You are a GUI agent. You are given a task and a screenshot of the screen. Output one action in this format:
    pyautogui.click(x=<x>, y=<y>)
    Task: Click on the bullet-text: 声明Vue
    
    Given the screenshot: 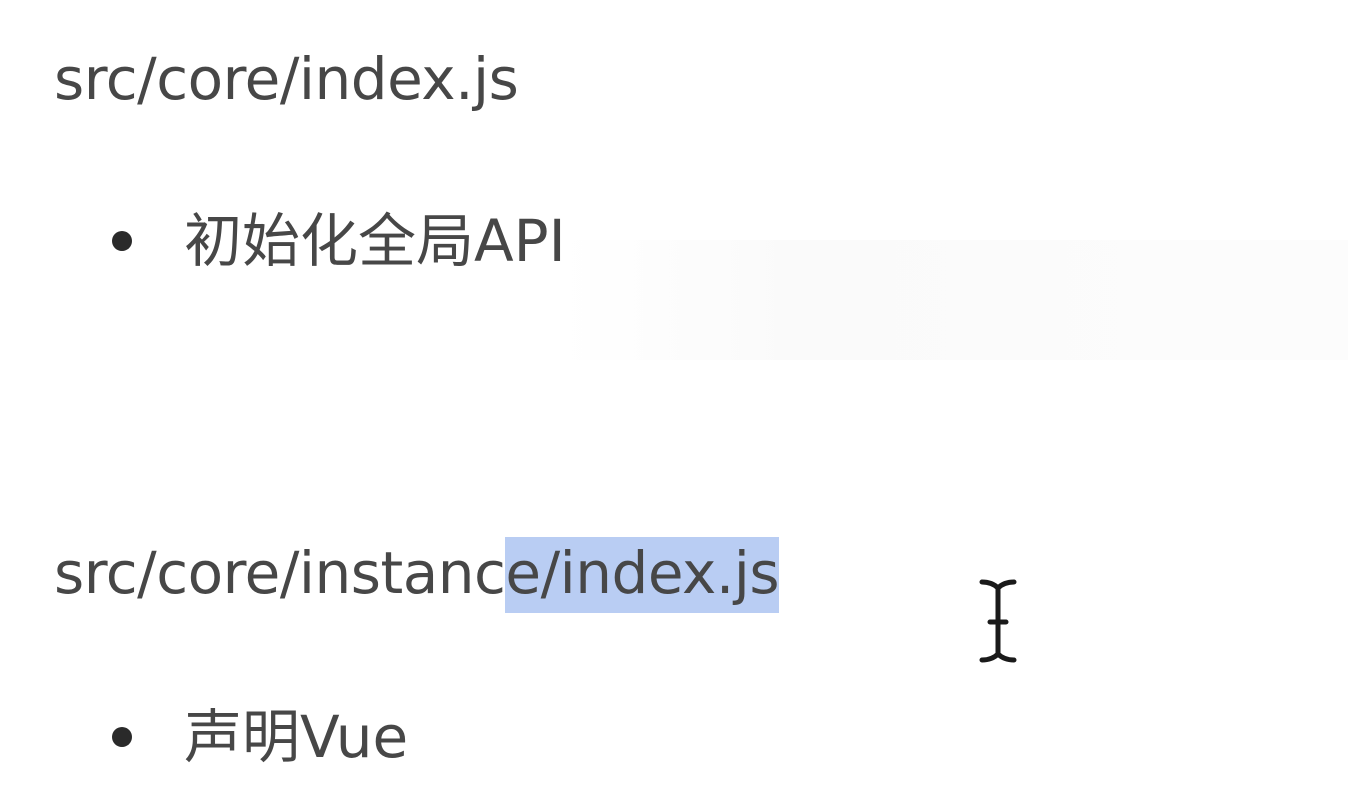 What is the action you would take?
    pyautogui.click(x=296, y=737)
    